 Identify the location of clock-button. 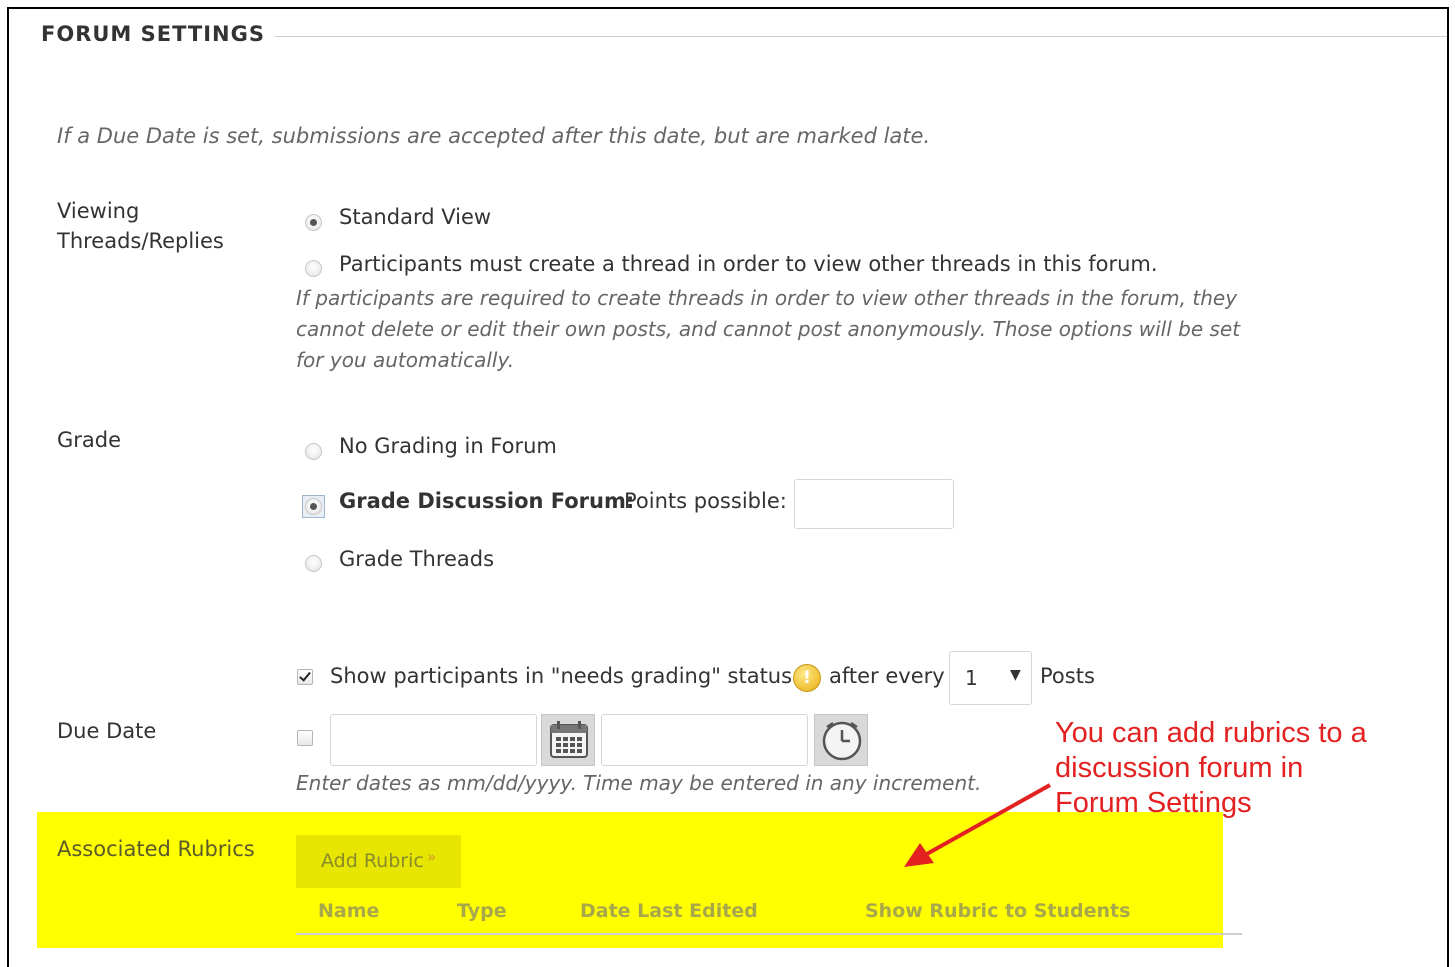
(841, 740).